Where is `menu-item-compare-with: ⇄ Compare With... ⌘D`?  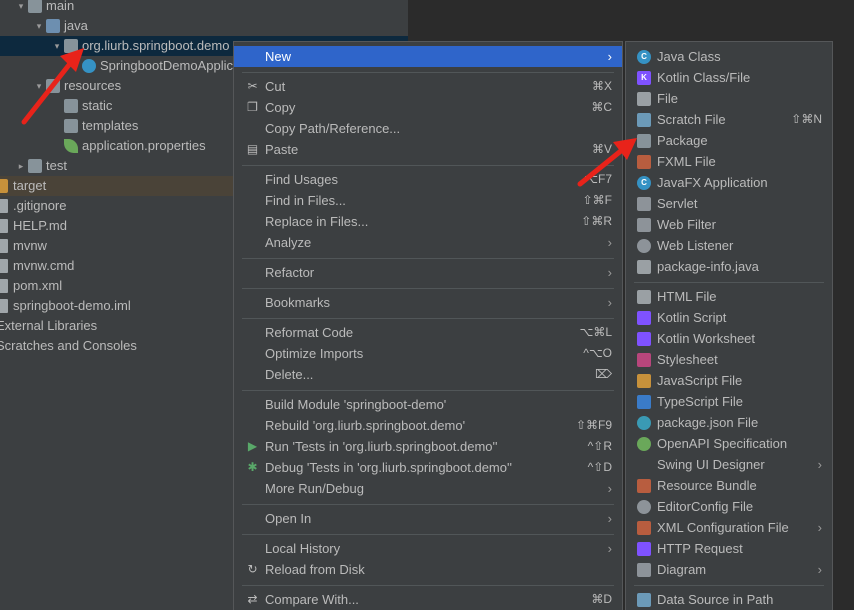 menu-item-compare-with: ⇄ Compare With... ⌘D is located at coordinates (428, 599).